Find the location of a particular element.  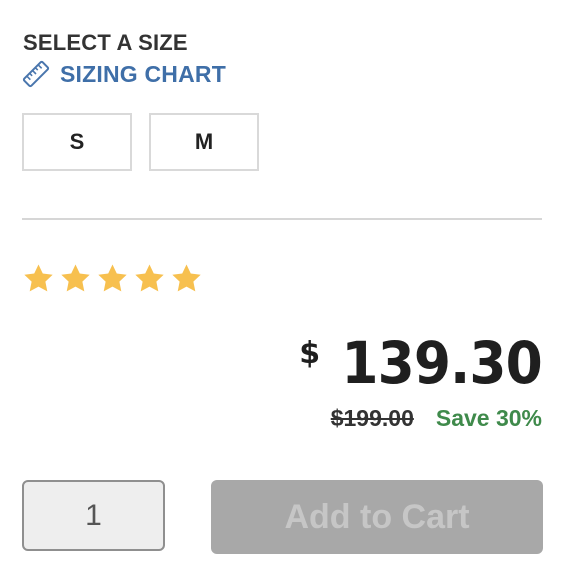

sizing-chart-link: SIZING CHART is located at coordinates (124, 74).